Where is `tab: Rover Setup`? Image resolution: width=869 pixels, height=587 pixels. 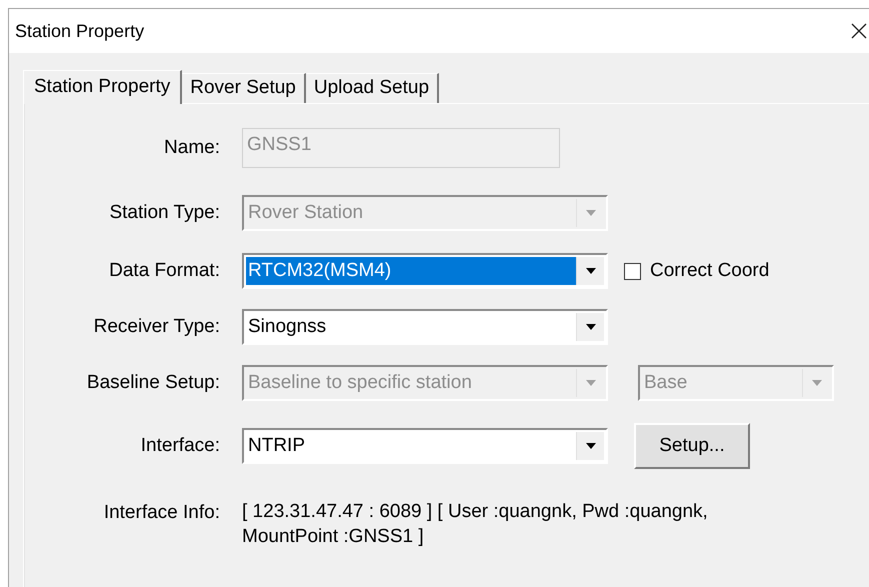 tab: Rover Setup is located at coordinates (244, 88).